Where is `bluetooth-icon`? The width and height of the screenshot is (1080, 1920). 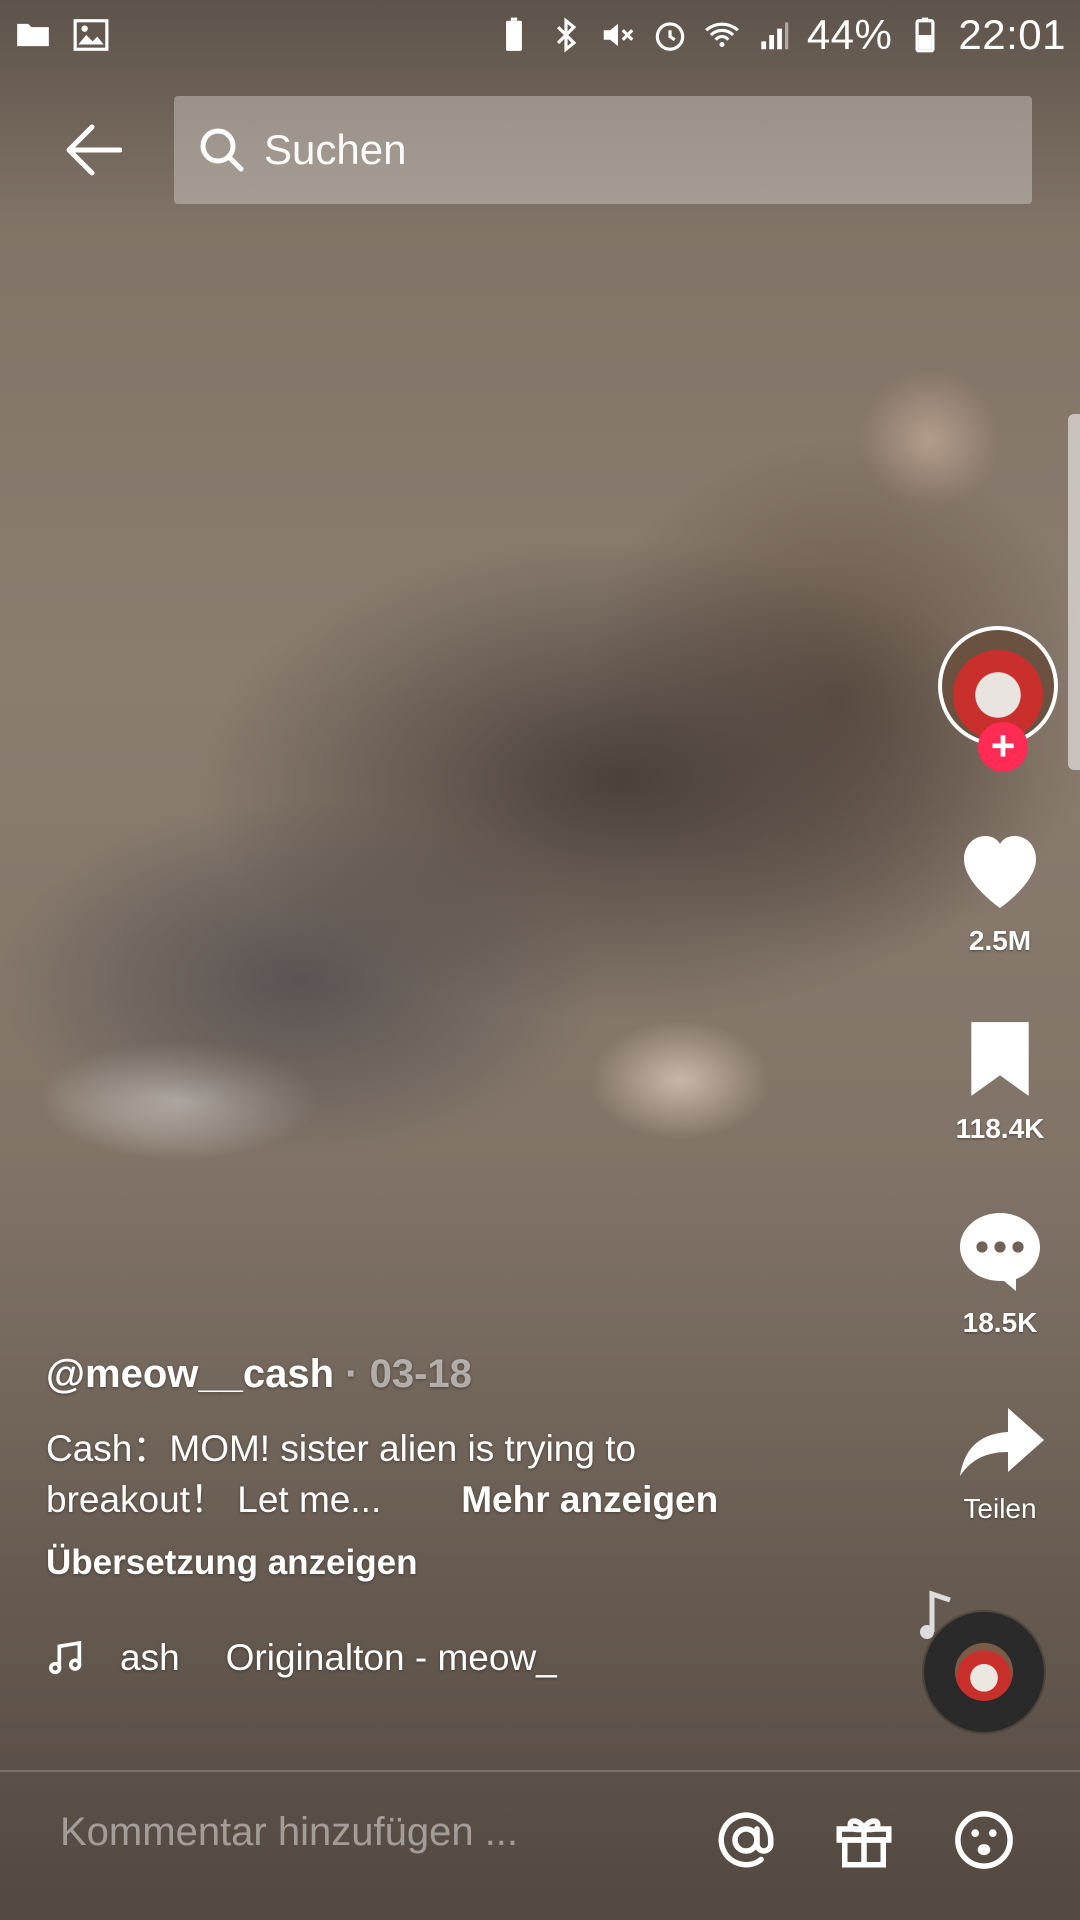 bluetooth-icon is located at coordinates (566, 35).